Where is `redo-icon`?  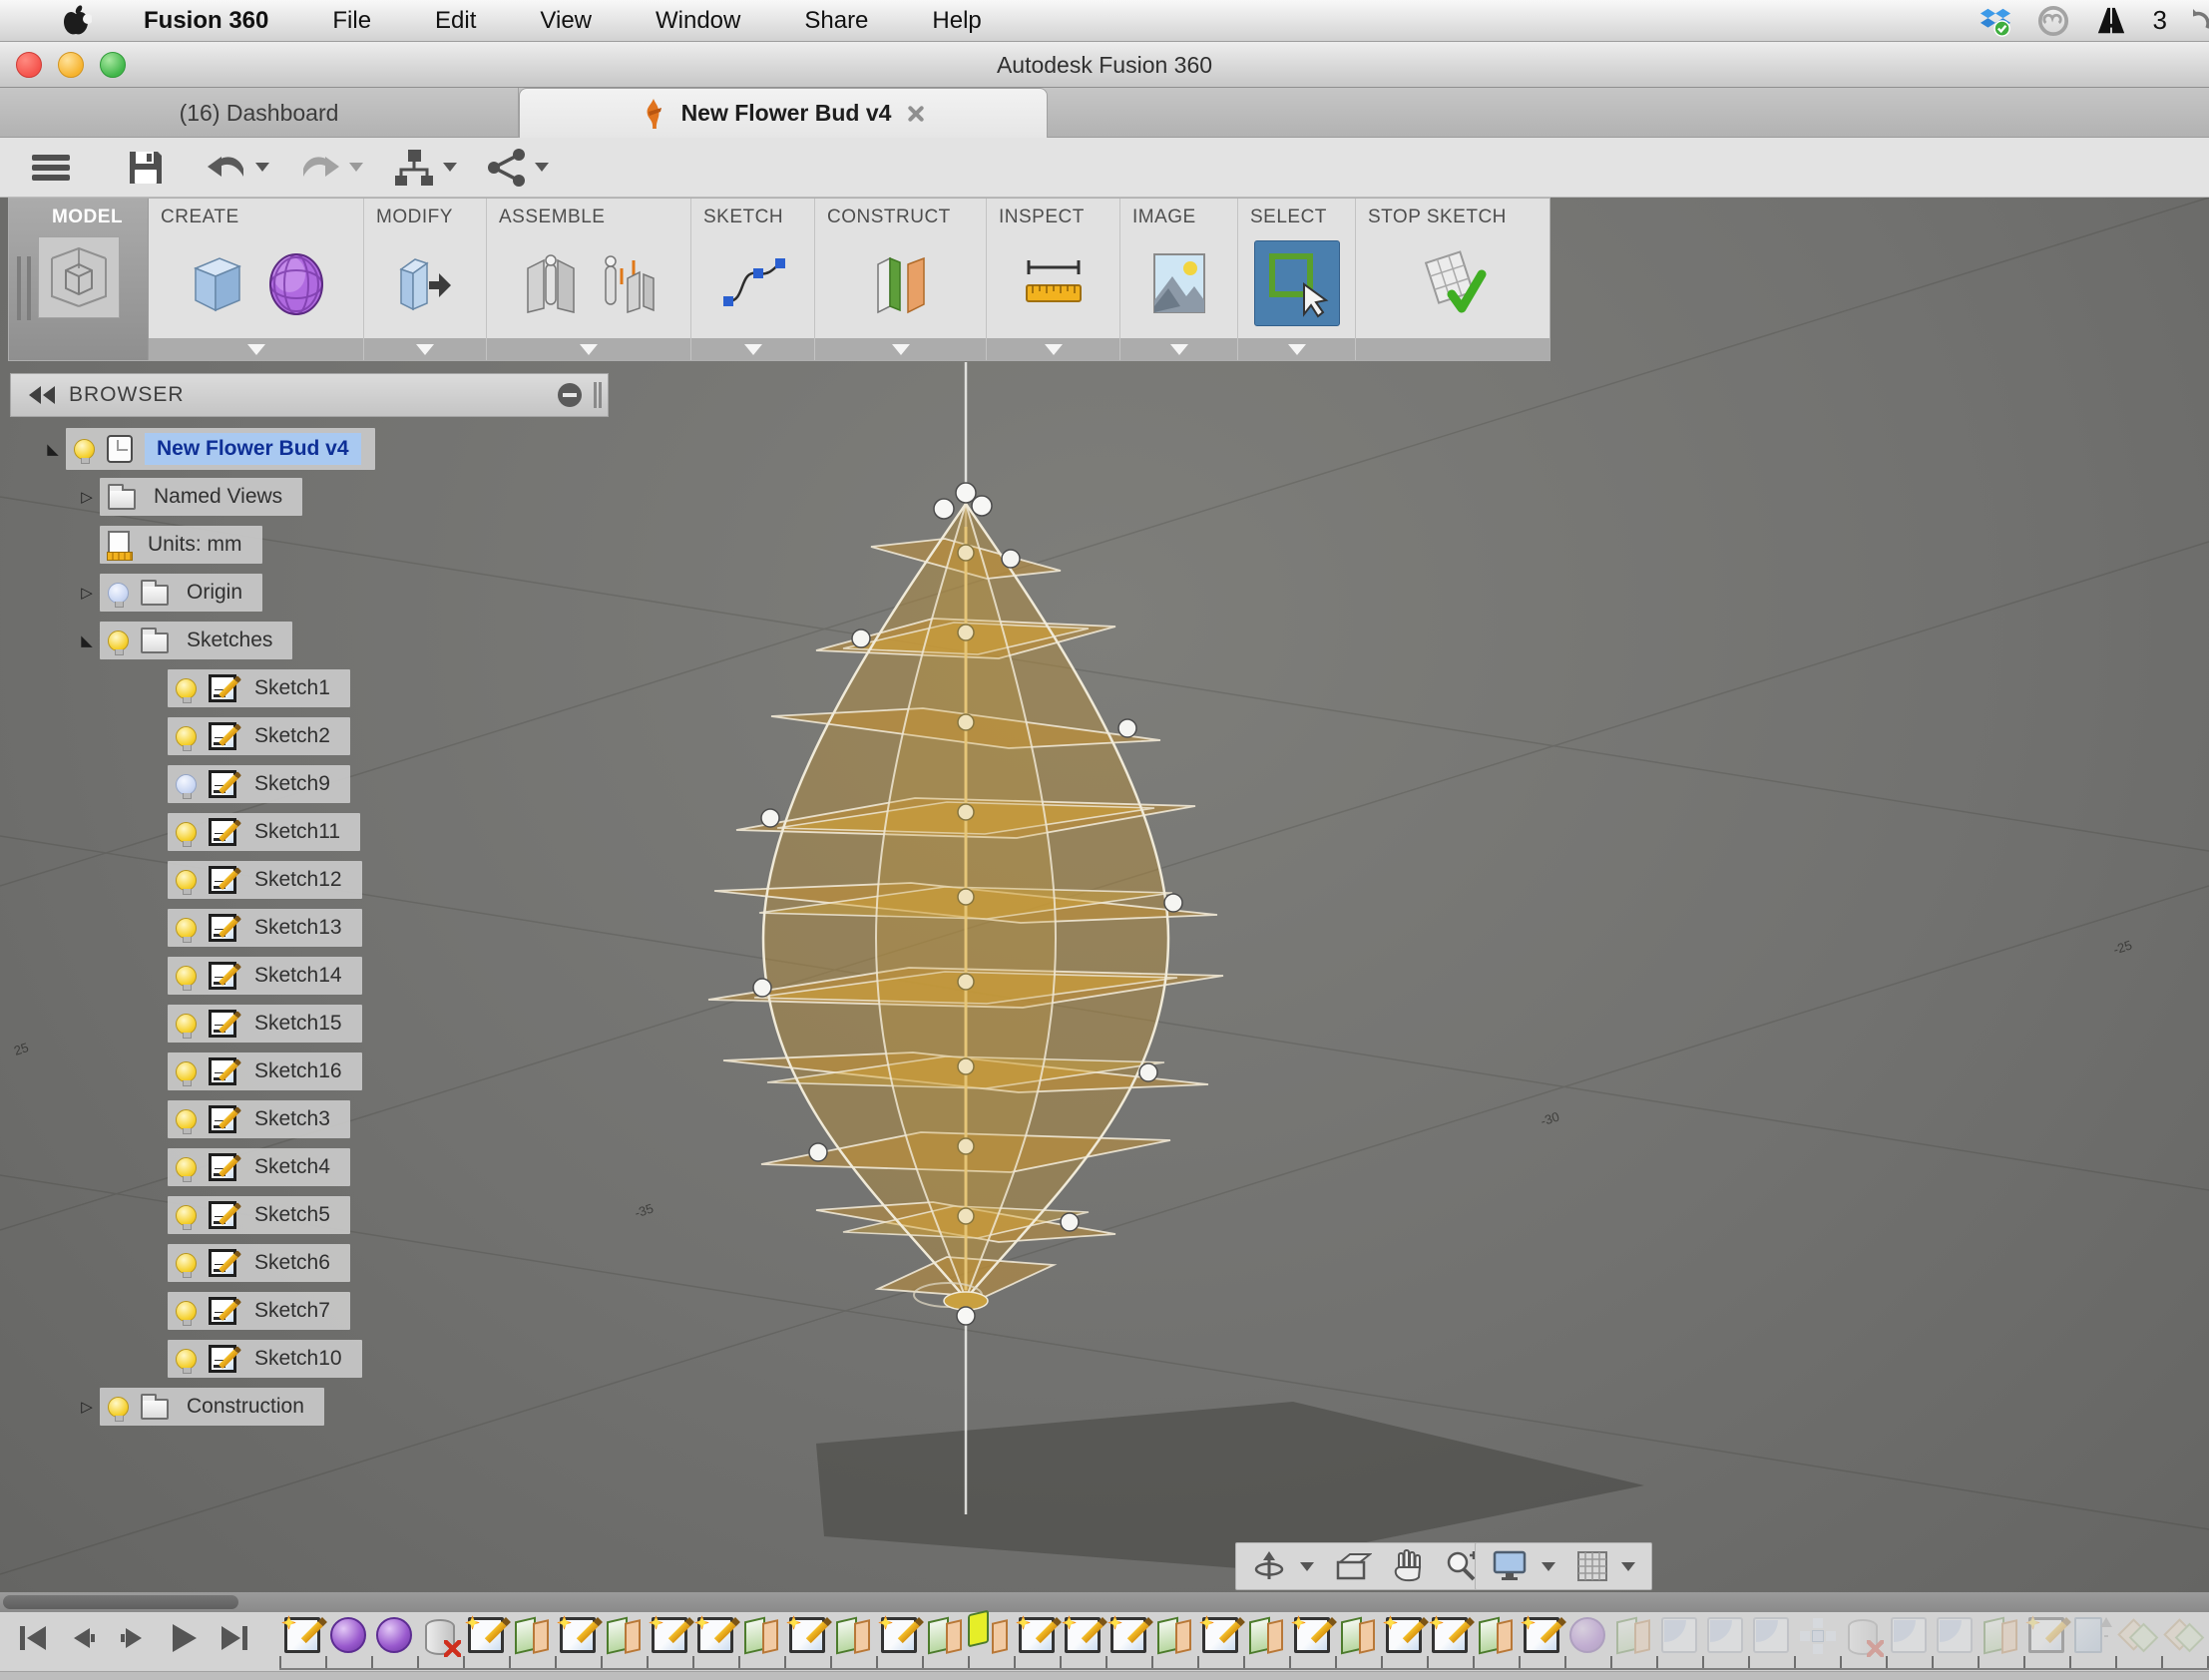 redo-icon is located at coordinates (320, 168).